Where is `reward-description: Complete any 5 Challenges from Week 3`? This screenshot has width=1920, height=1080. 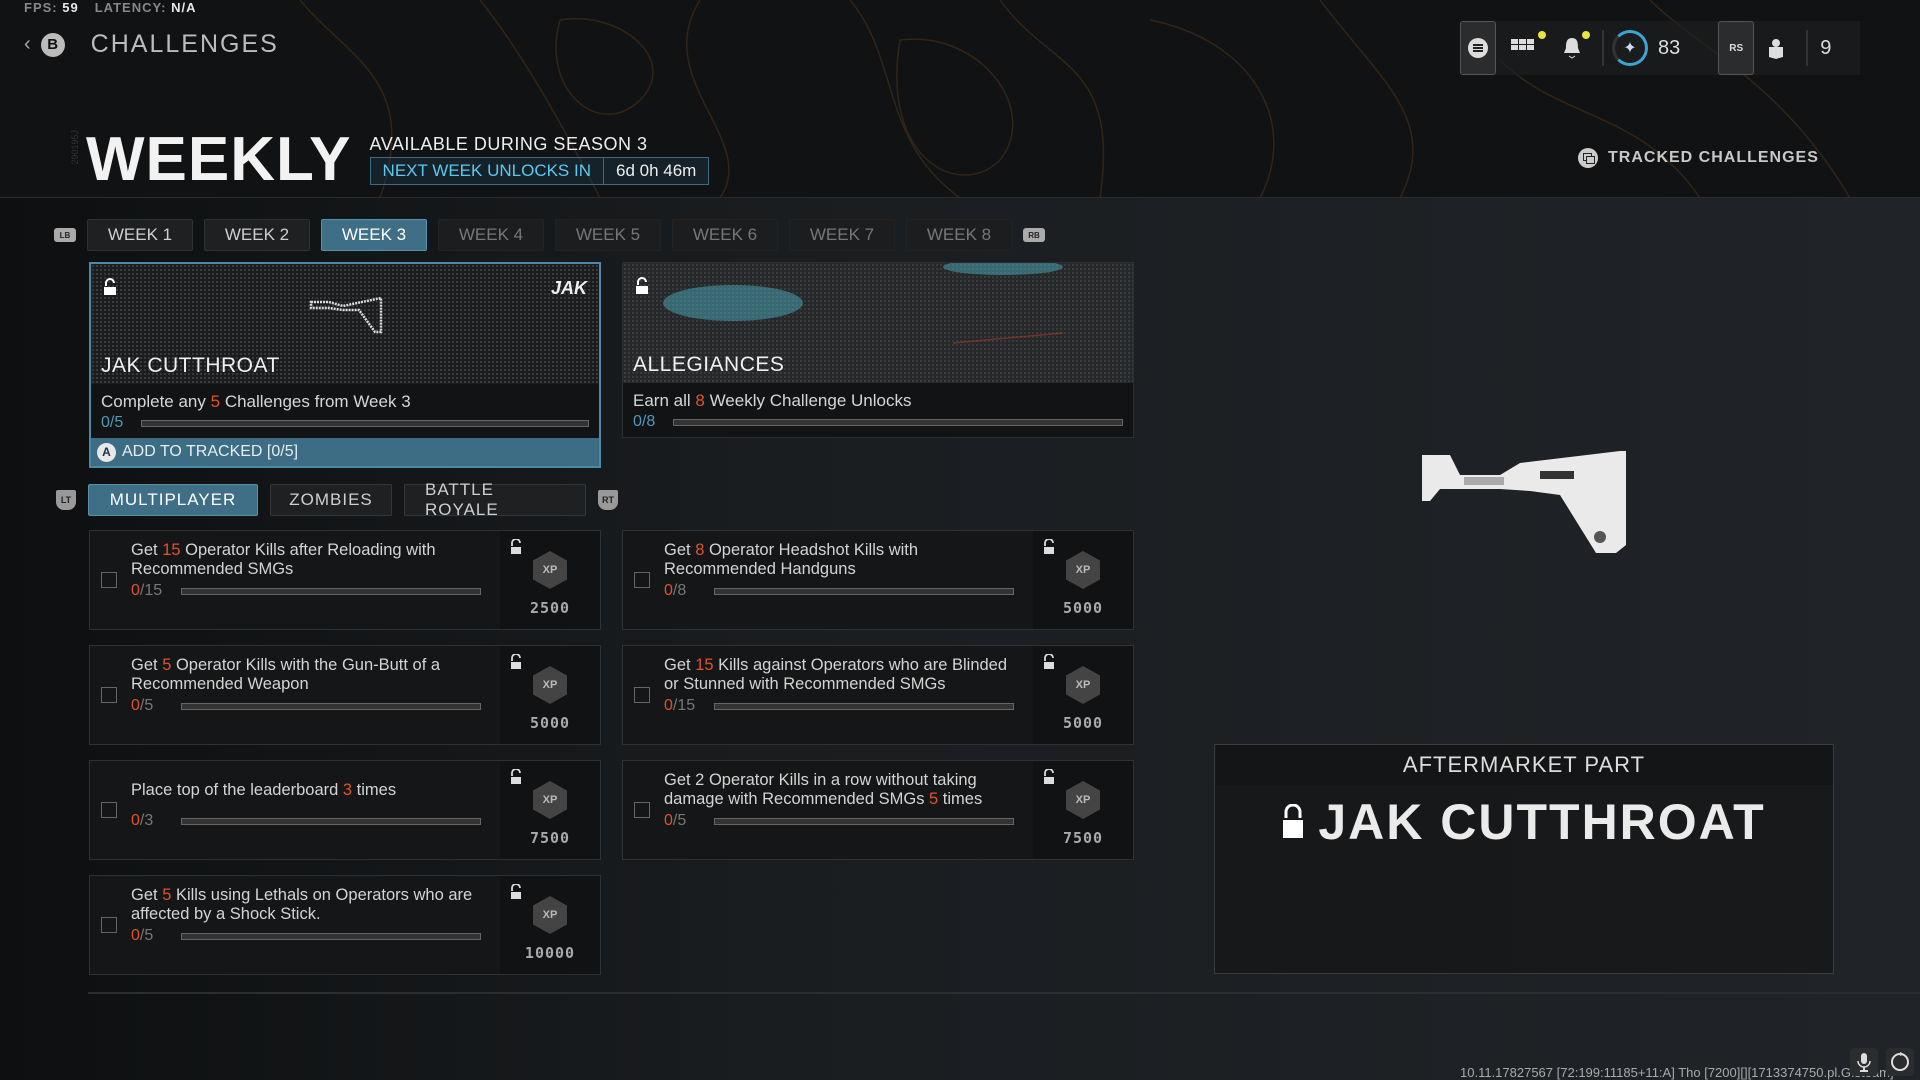
reward-description: Complete any 5 Challenges from Week 3 is located at coordinates (256, 401).